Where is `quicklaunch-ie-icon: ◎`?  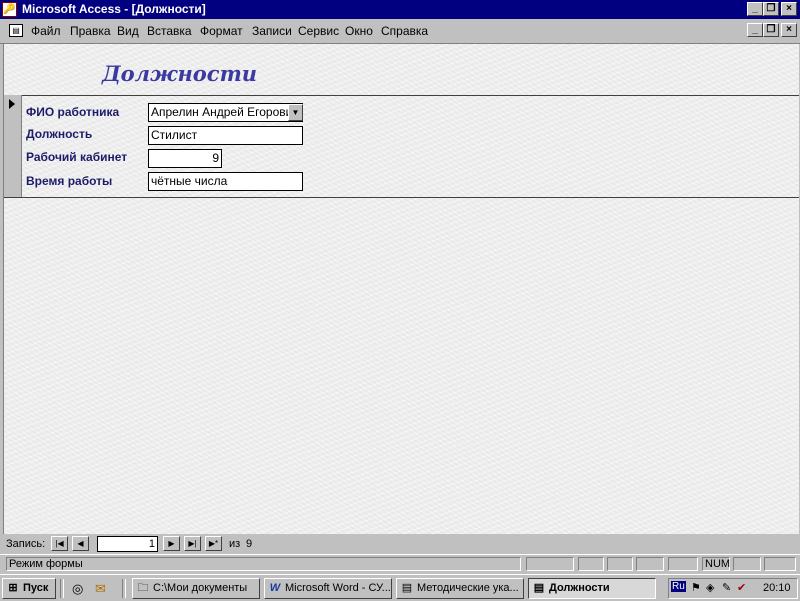 quicklaunch-ie-icon: ◎ is located at coordinates (77, 589).